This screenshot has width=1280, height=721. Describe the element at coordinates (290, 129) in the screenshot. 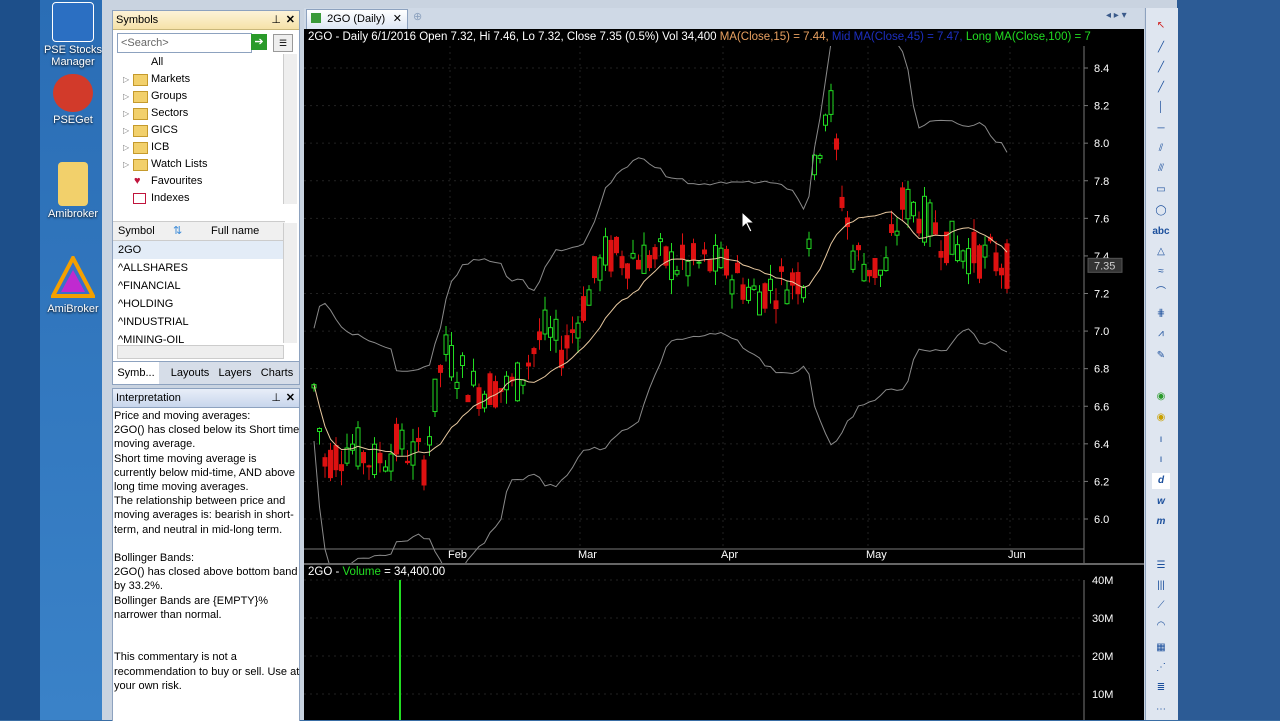

I see `tree-scrollbar` at that location.